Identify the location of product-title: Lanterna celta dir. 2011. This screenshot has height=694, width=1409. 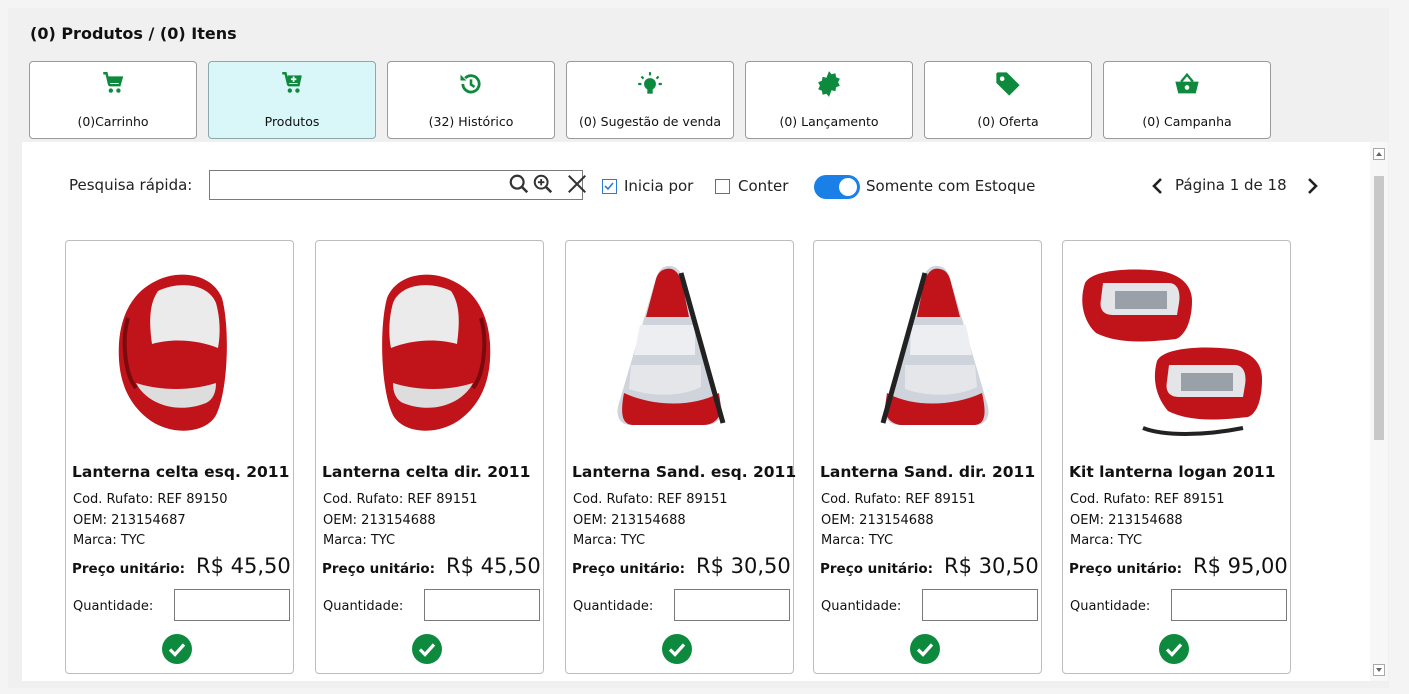
(426, 472).